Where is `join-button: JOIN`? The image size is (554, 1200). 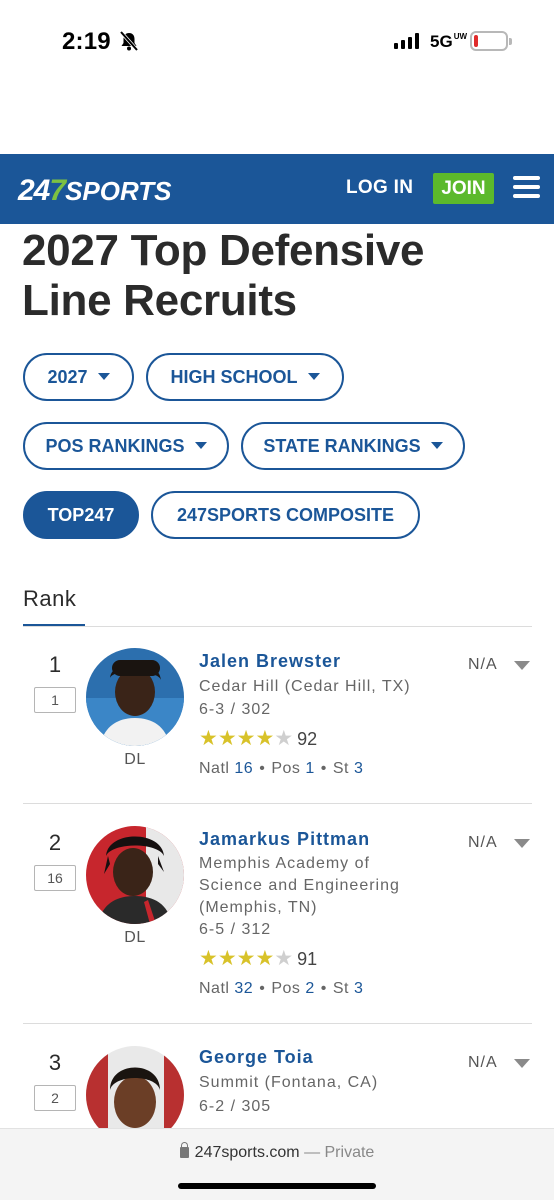 join-button: JOIN is located at coordinates (463, 188).